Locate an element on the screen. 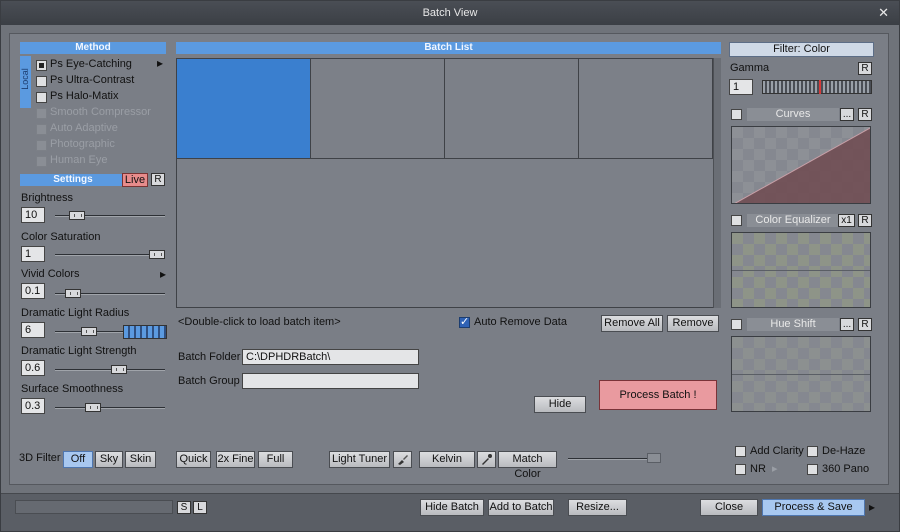 The image size is (900, 532). save-preset-button: S is located at coordinates (184, 507).